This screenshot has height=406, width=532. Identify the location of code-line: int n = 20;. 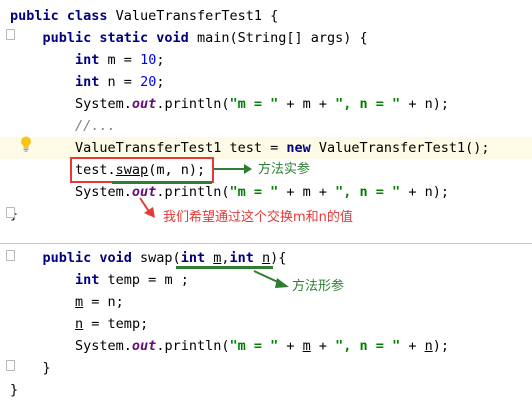
(266, 82).